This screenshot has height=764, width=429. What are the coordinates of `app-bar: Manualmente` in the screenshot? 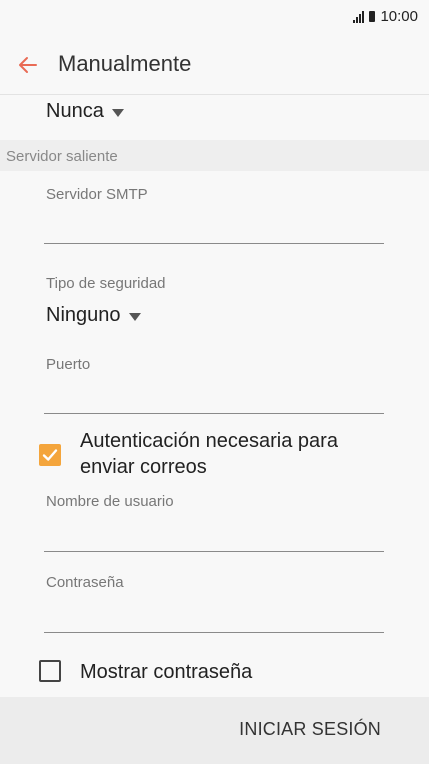 It's located at (214, 65).